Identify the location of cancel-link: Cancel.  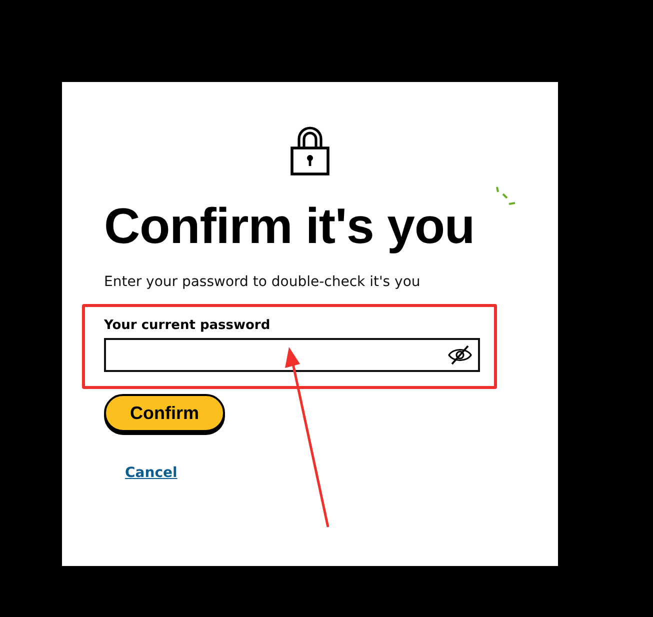
(151, 473).